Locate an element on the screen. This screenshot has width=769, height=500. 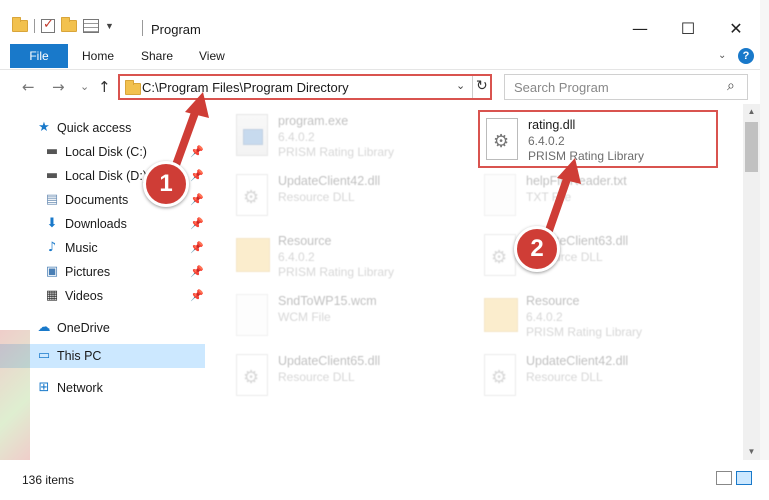
file-item-updateclient42-dll: UpdateClient42.dll Resource DLL is located at coordinates (350, 197).